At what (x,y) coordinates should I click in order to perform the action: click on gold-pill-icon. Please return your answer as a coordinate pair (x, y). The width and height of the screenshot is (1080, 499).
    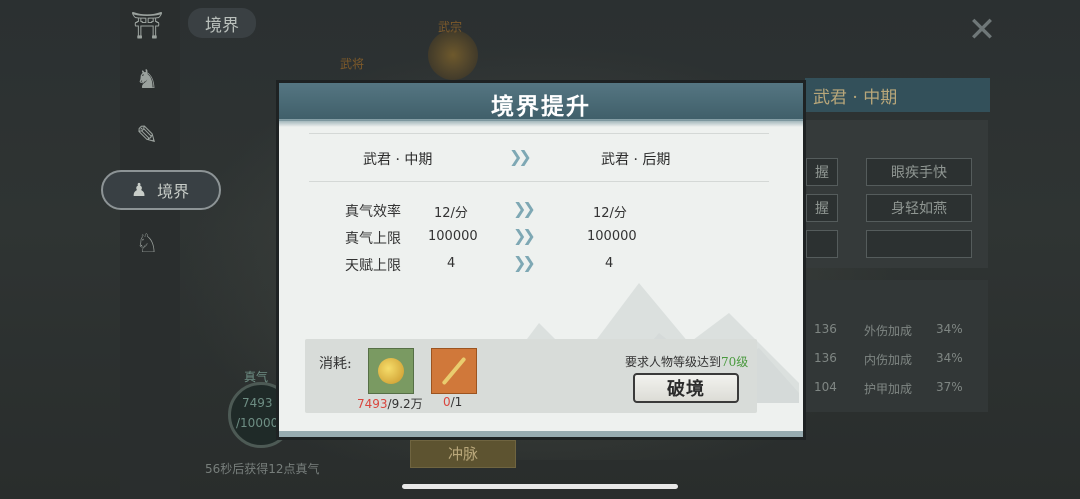
    Looking at the image, I should click on (391, 371).